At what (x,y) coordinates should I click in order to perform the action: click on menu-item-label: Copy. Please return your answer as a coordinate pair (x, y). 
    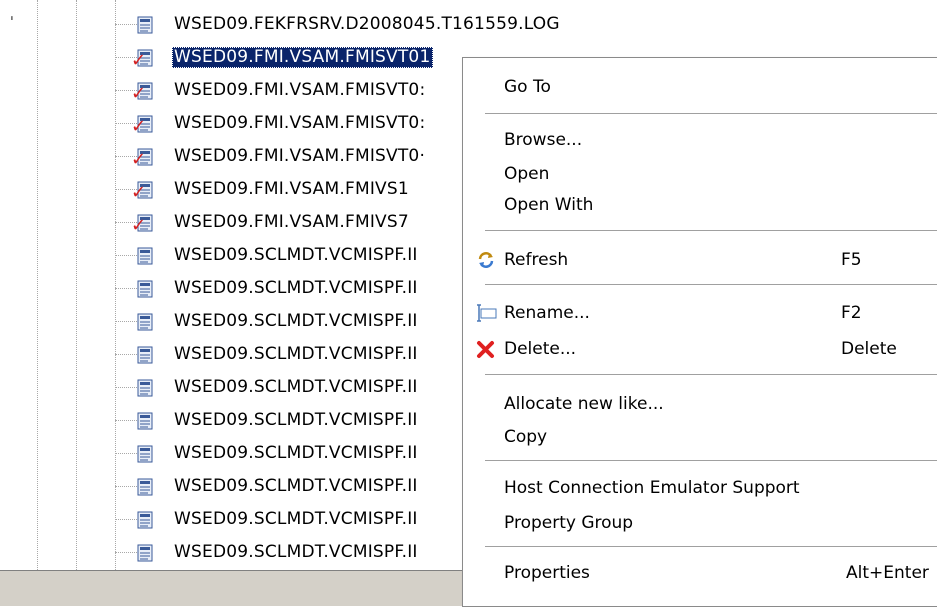
    Looking at the image, I should click on (526, 437).